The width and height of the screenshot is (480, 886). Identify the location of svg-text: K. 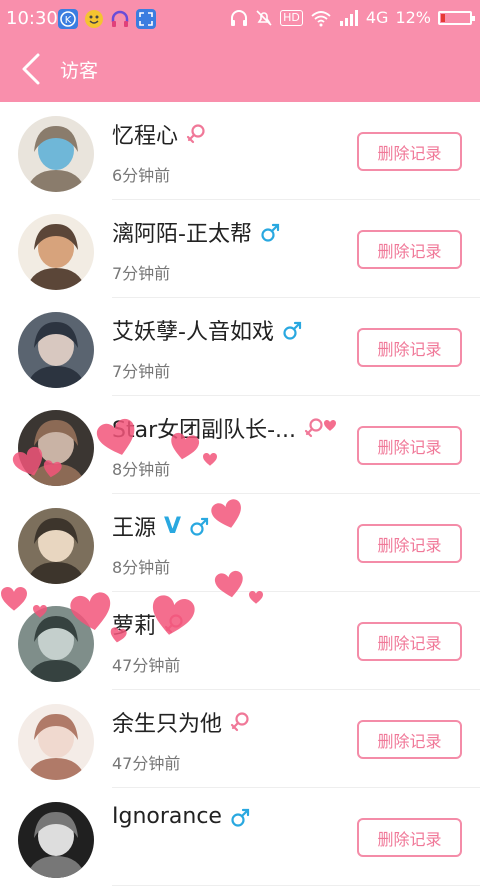
(68, 20).